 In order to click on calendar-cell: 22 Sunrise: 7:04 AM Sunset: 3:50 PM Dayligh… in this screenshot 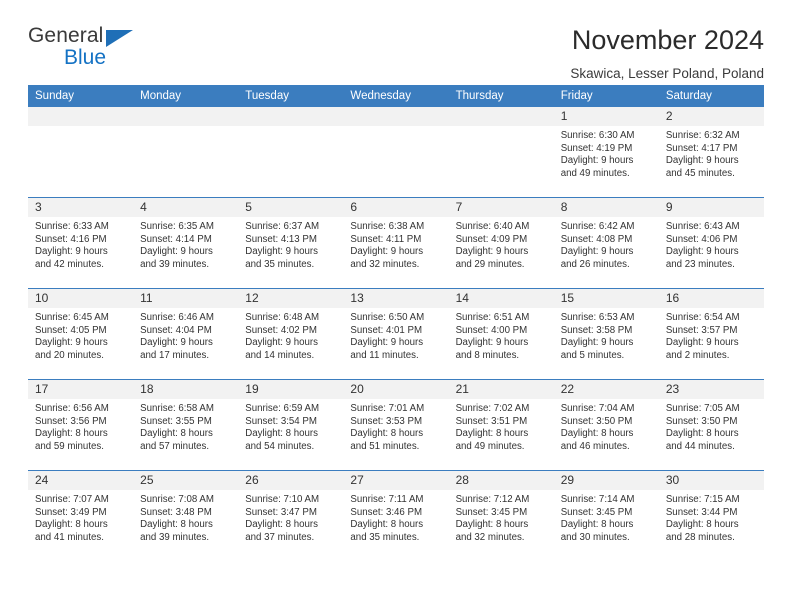, I will do `click(606, 425)`.